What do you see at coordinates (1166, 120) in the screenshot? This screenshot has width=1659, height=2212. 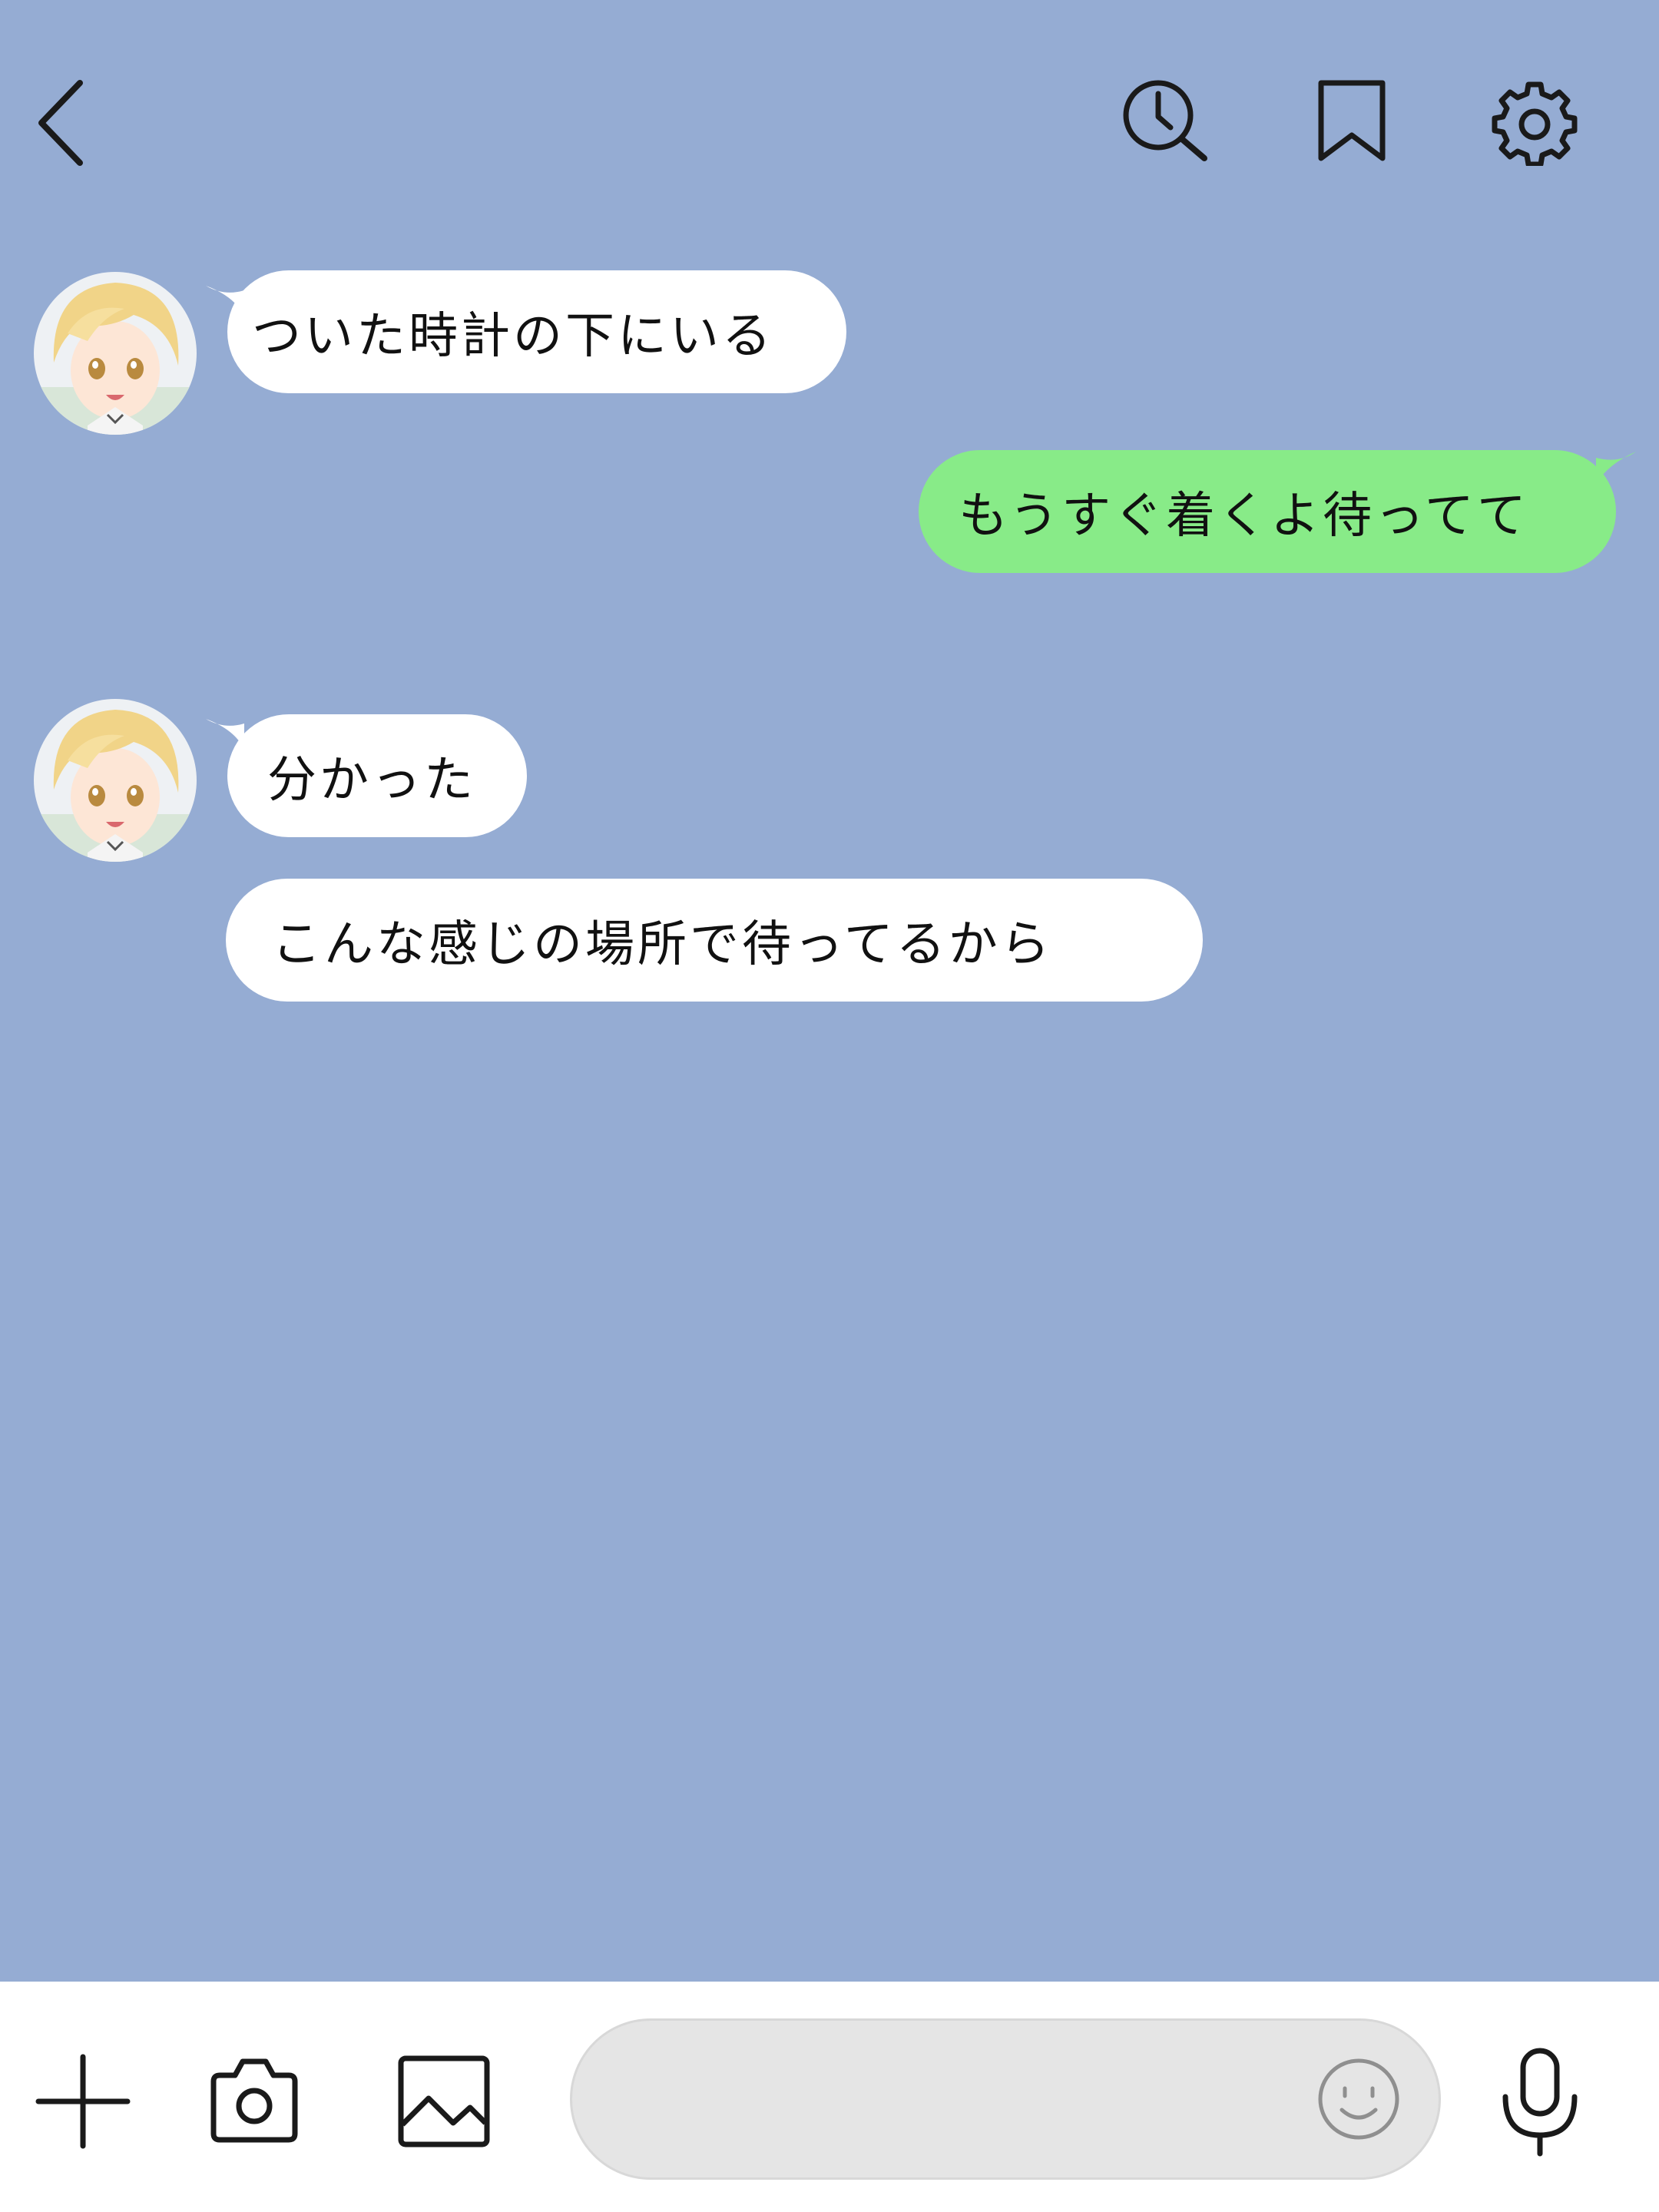 I see `history-search-icon` at bounding box center [1166, 120].